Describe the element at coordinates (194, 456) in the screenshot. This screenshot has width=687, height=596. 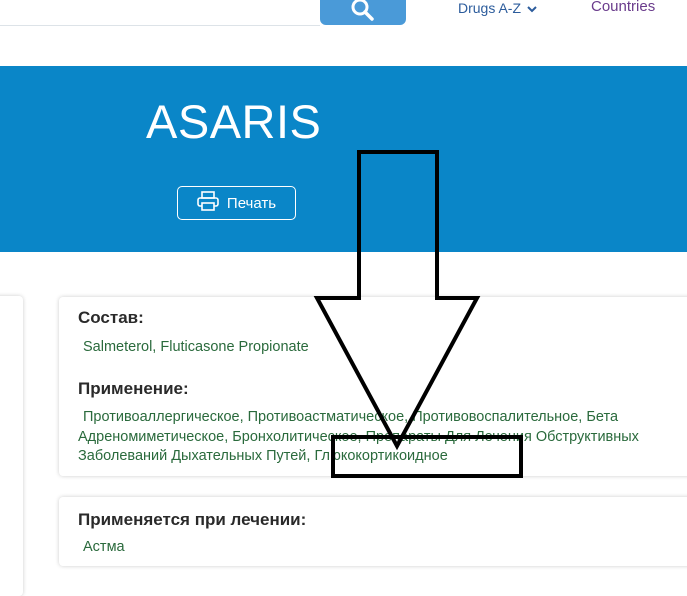
I see `usage-line-3: Заболеваний Дыхательных Путей,` at that location.